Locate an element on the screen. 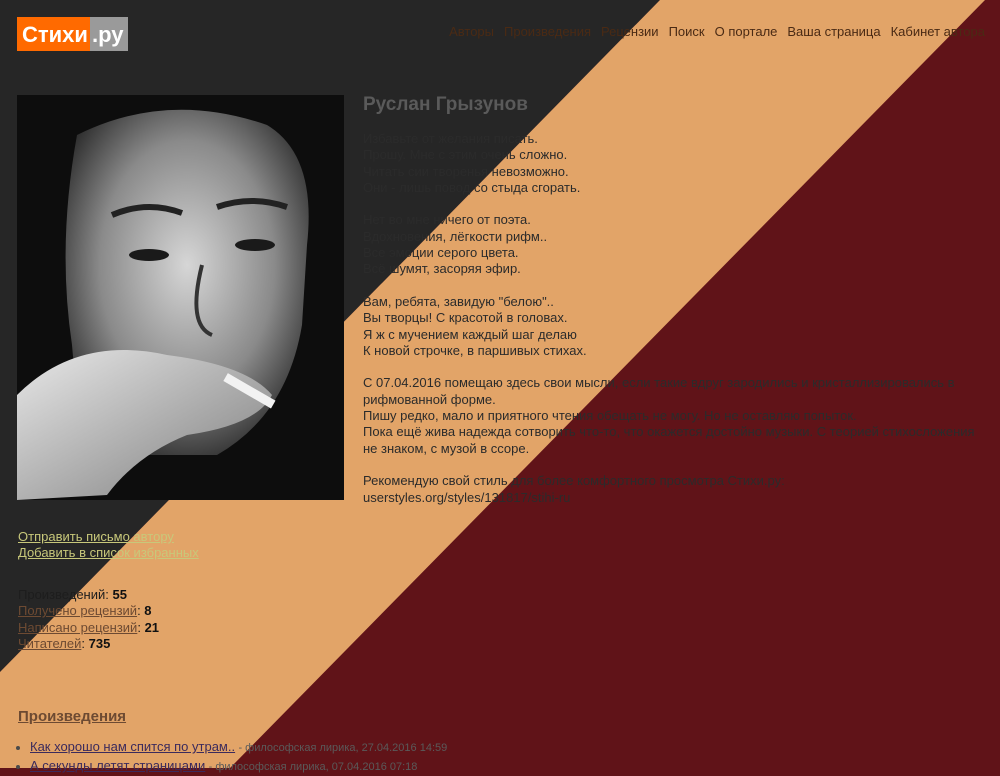 This screenshot has height=776, width=1000. stat-written-reviews: Написано рецензий: 21 is located at coordinates (89, 627).